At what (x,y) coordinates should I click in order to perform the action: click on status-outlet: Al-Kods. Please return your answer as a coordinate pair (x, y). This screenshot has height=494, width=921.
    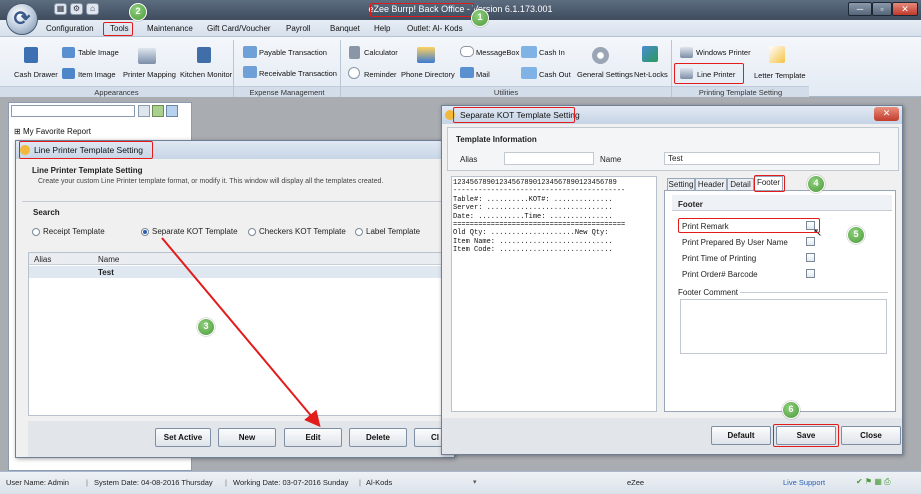
    Looking at the image, I should click on (379, 482).